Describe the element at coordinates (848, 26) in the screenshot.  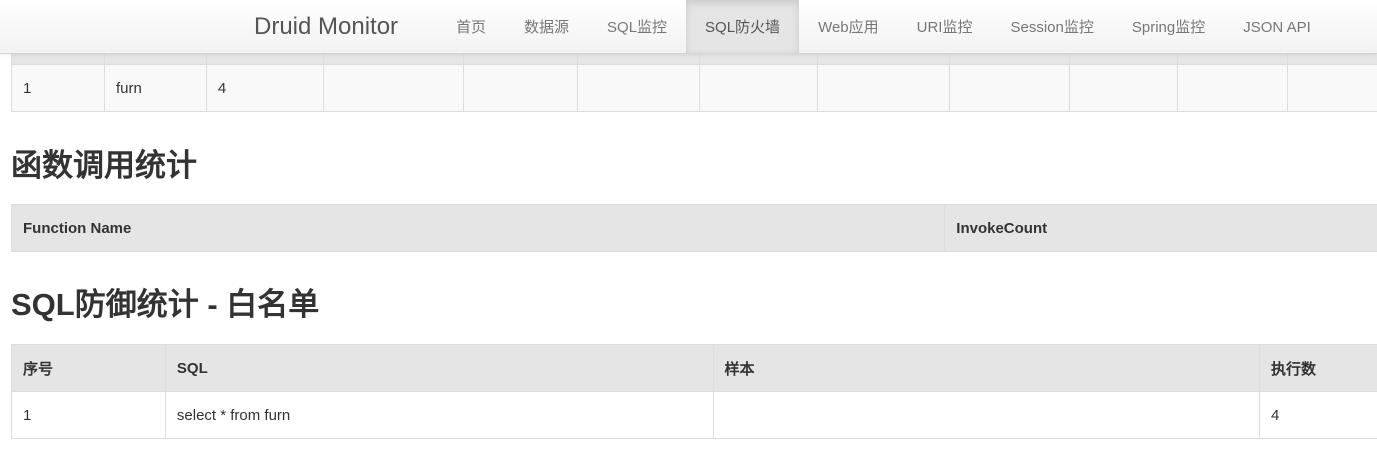
I see `nav-item-web-app: Web应用` at that location.